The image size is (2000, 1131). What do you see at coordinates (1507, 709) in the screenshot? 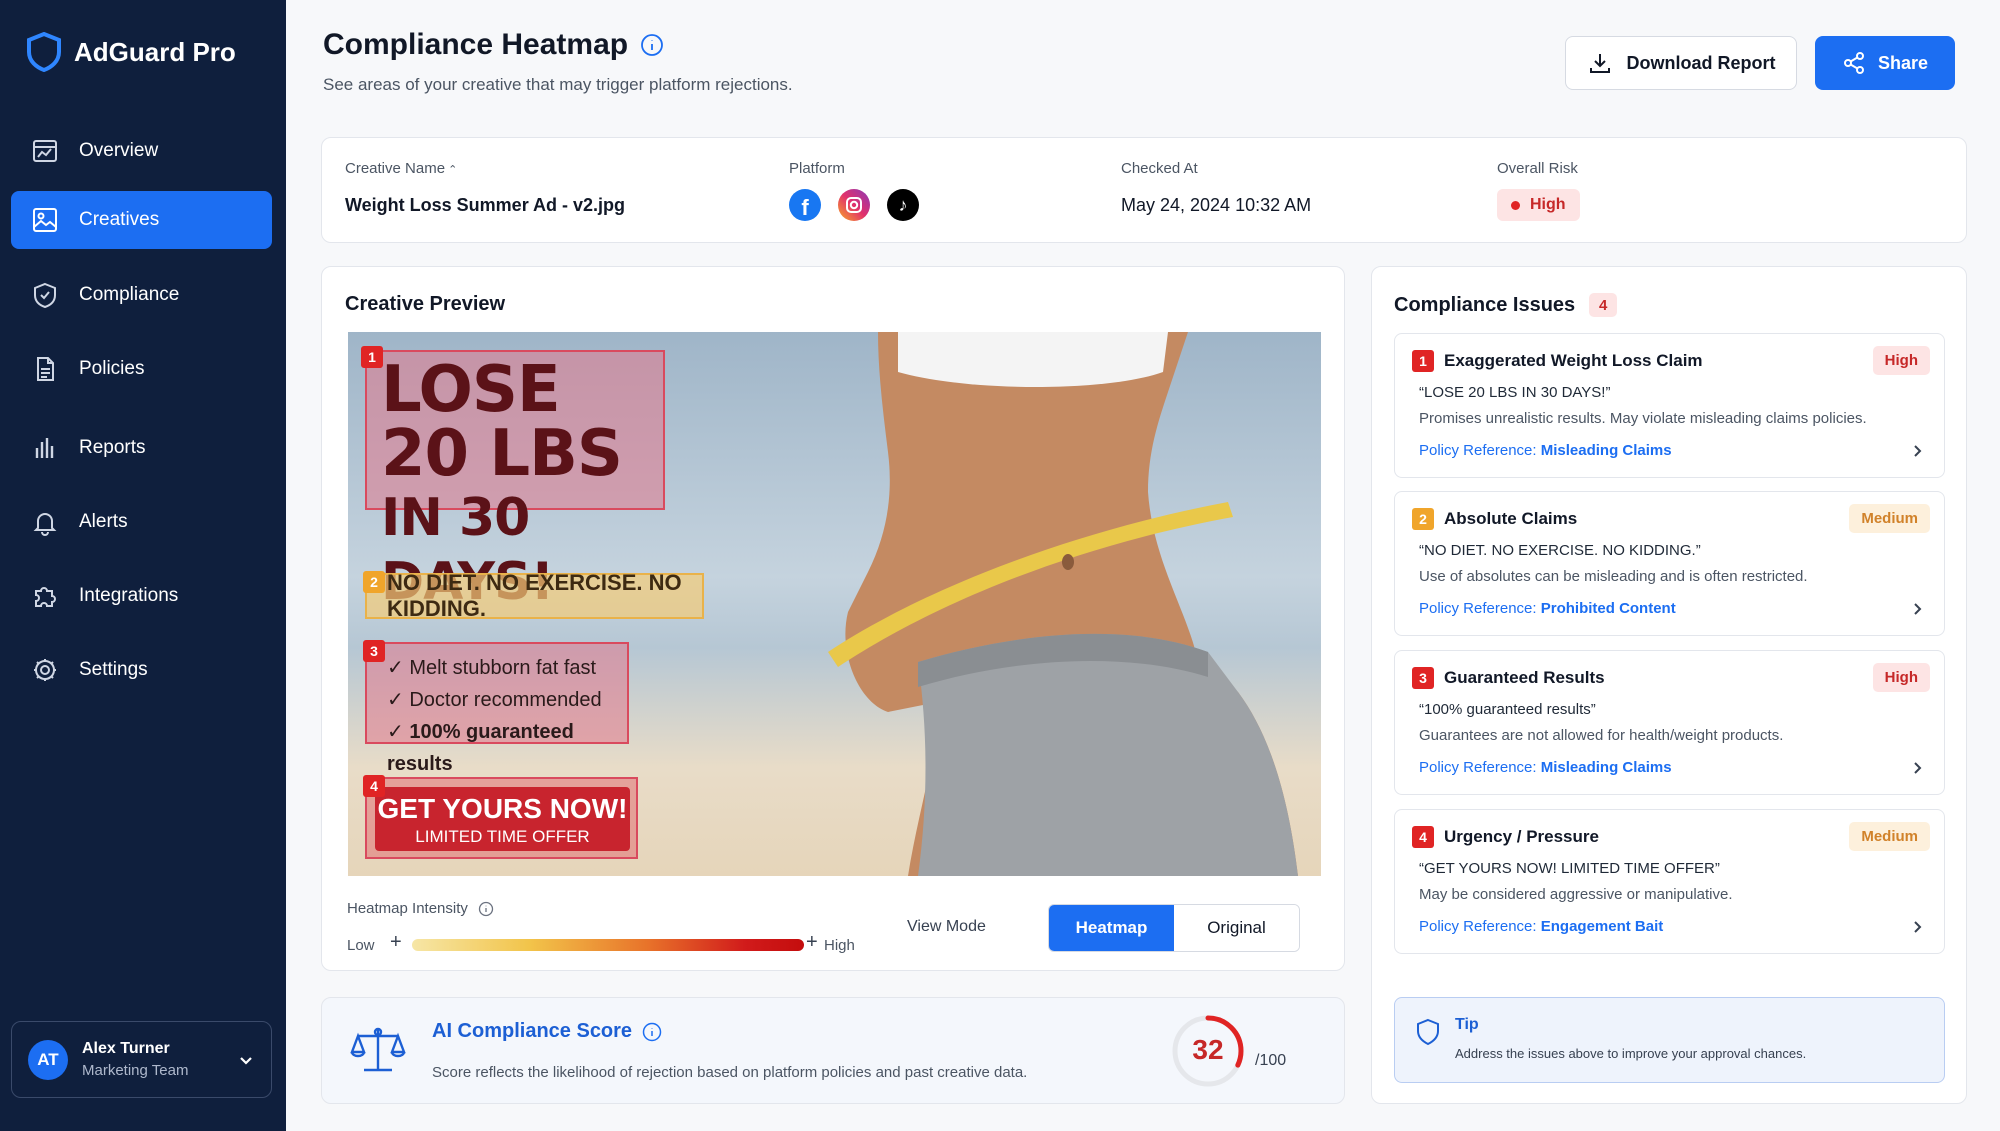
I see `issue-quote: “100% guaranteed results”` at bounding box center [1507, 709].